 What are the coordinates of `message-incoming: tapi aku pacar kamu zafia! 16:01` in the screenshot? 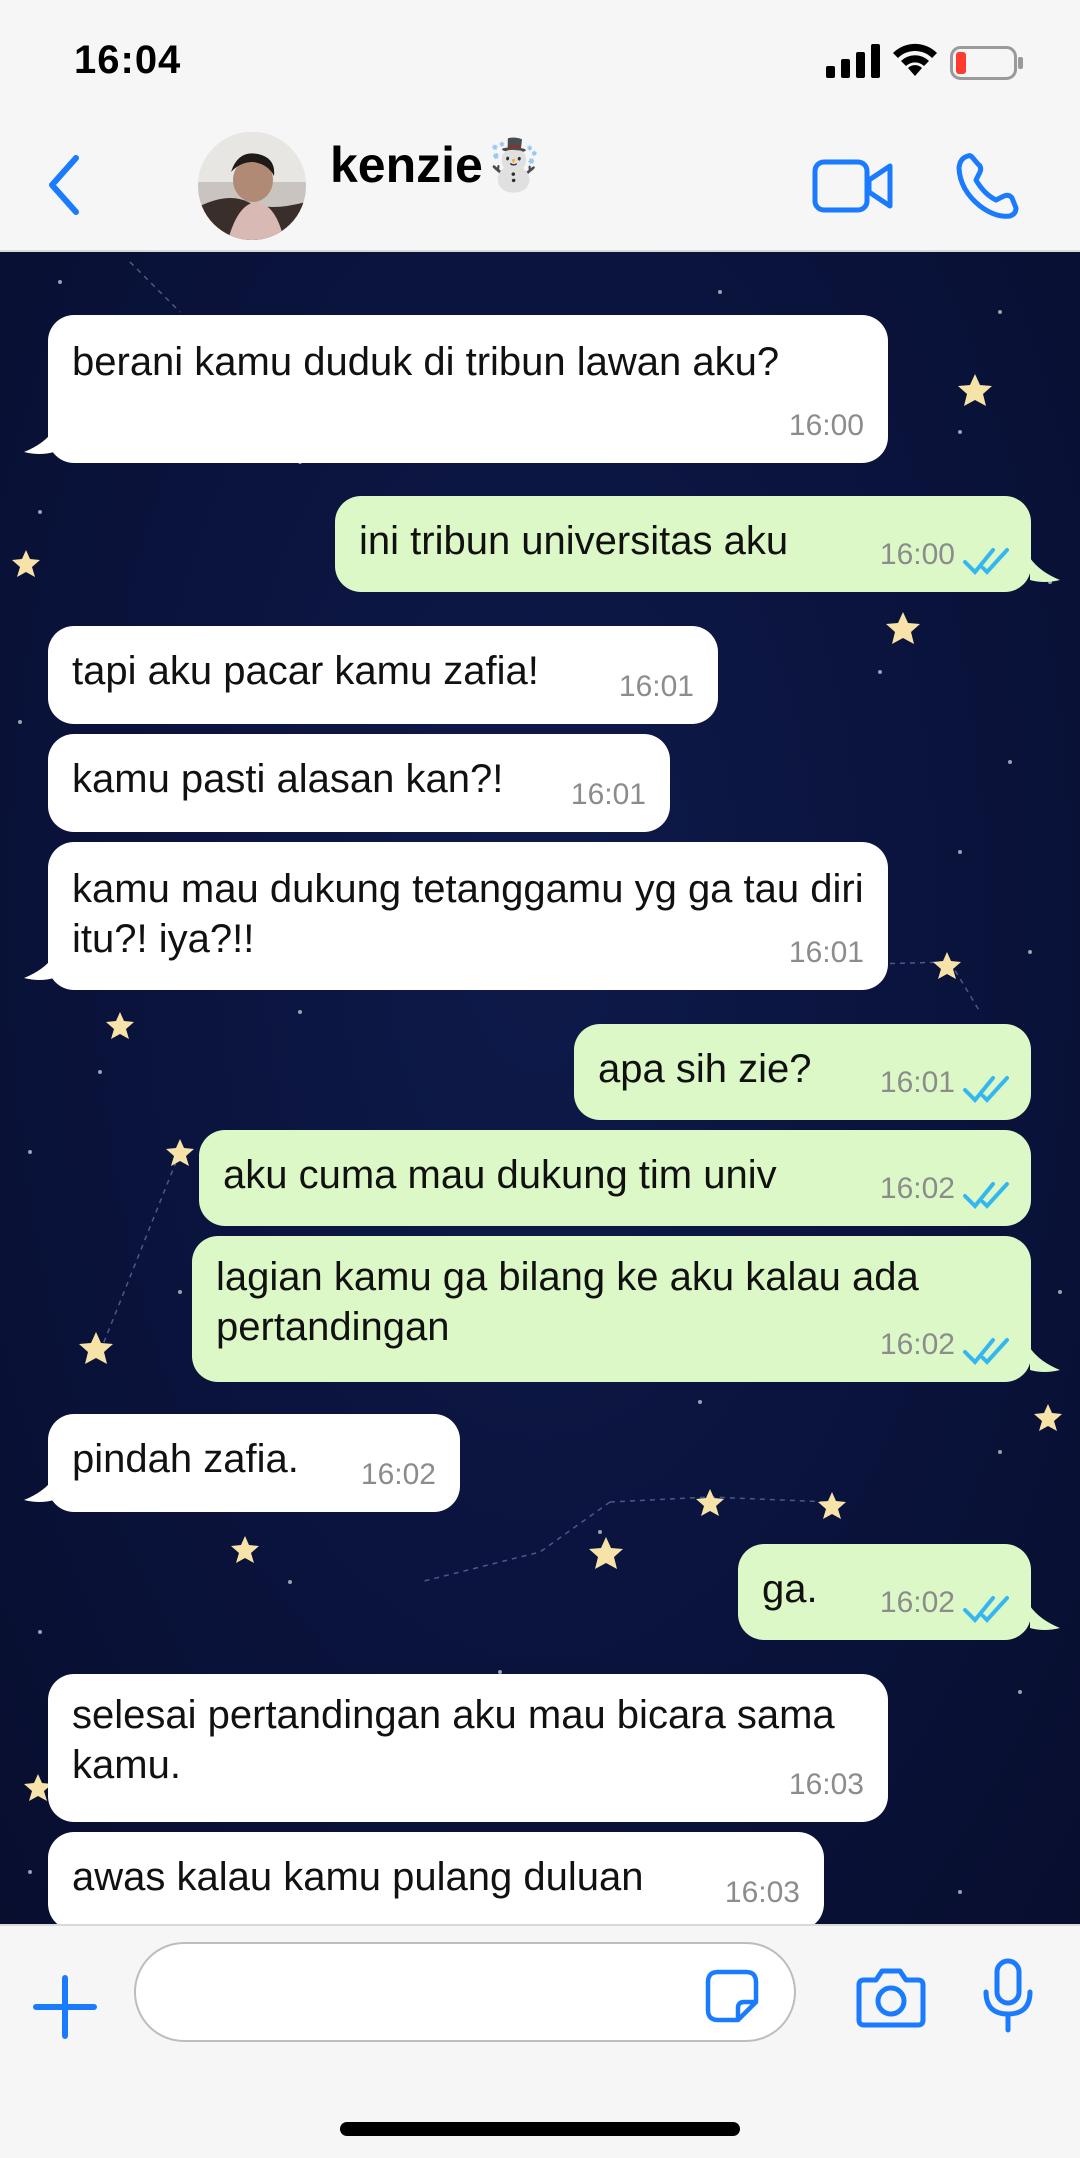 It's located at (383, 675).